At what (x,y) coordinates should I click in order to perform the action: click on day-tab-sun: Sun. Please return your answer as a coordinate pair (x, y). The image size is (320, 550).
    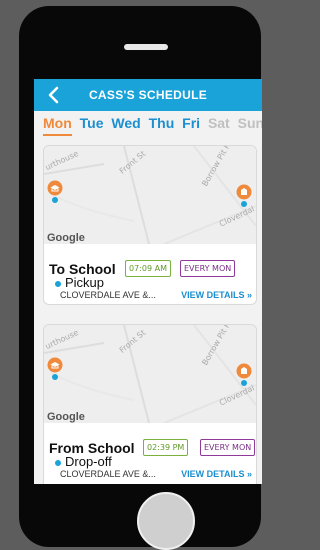
    Looking at the image, I should click on (250, 123).